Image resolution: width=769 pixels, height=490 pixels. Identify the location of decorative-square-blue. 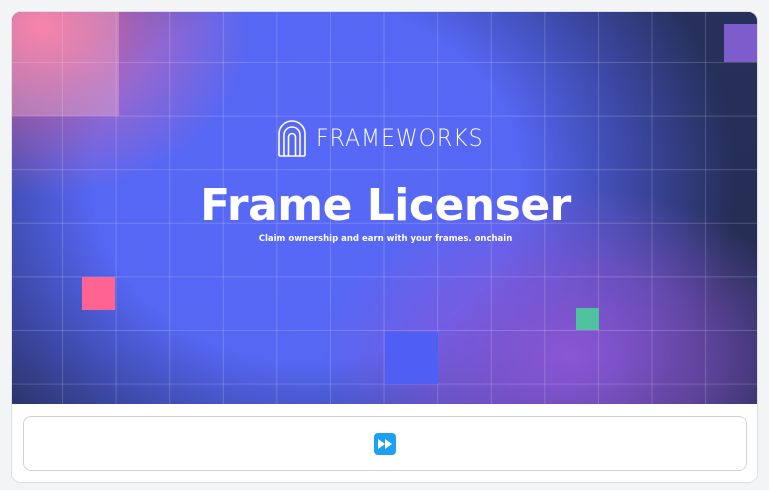
(411, 358).